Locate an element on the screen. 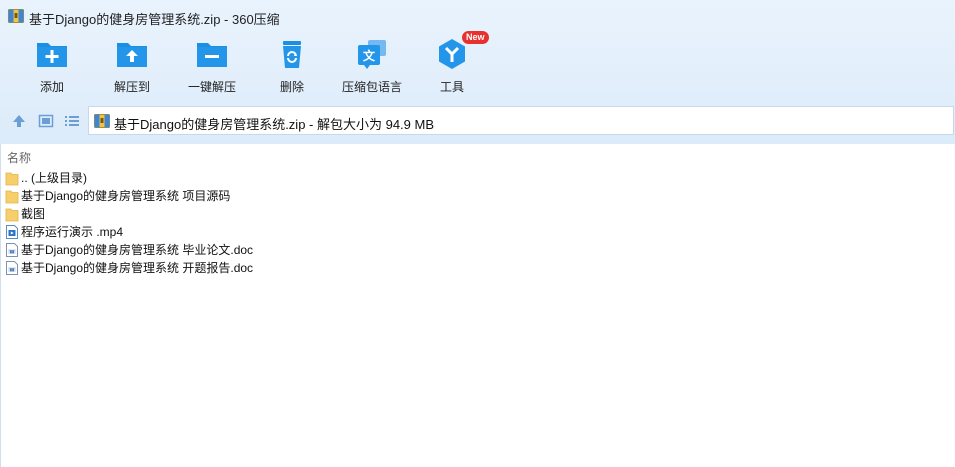  archive-file-icon is located at coordinates (102, 121).